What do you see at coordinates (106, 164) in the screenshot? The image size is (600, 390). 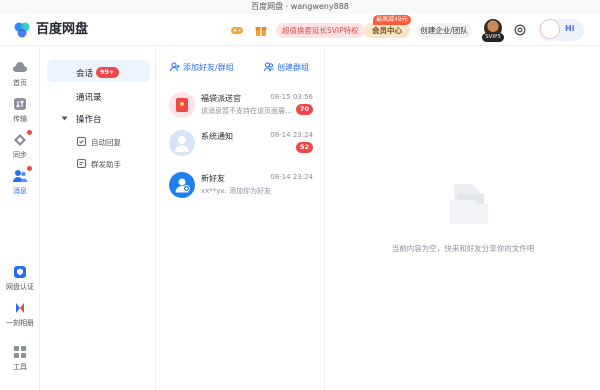 I see `nav-item-group-assistant: 群发助手` at bounding box center [106, 164].